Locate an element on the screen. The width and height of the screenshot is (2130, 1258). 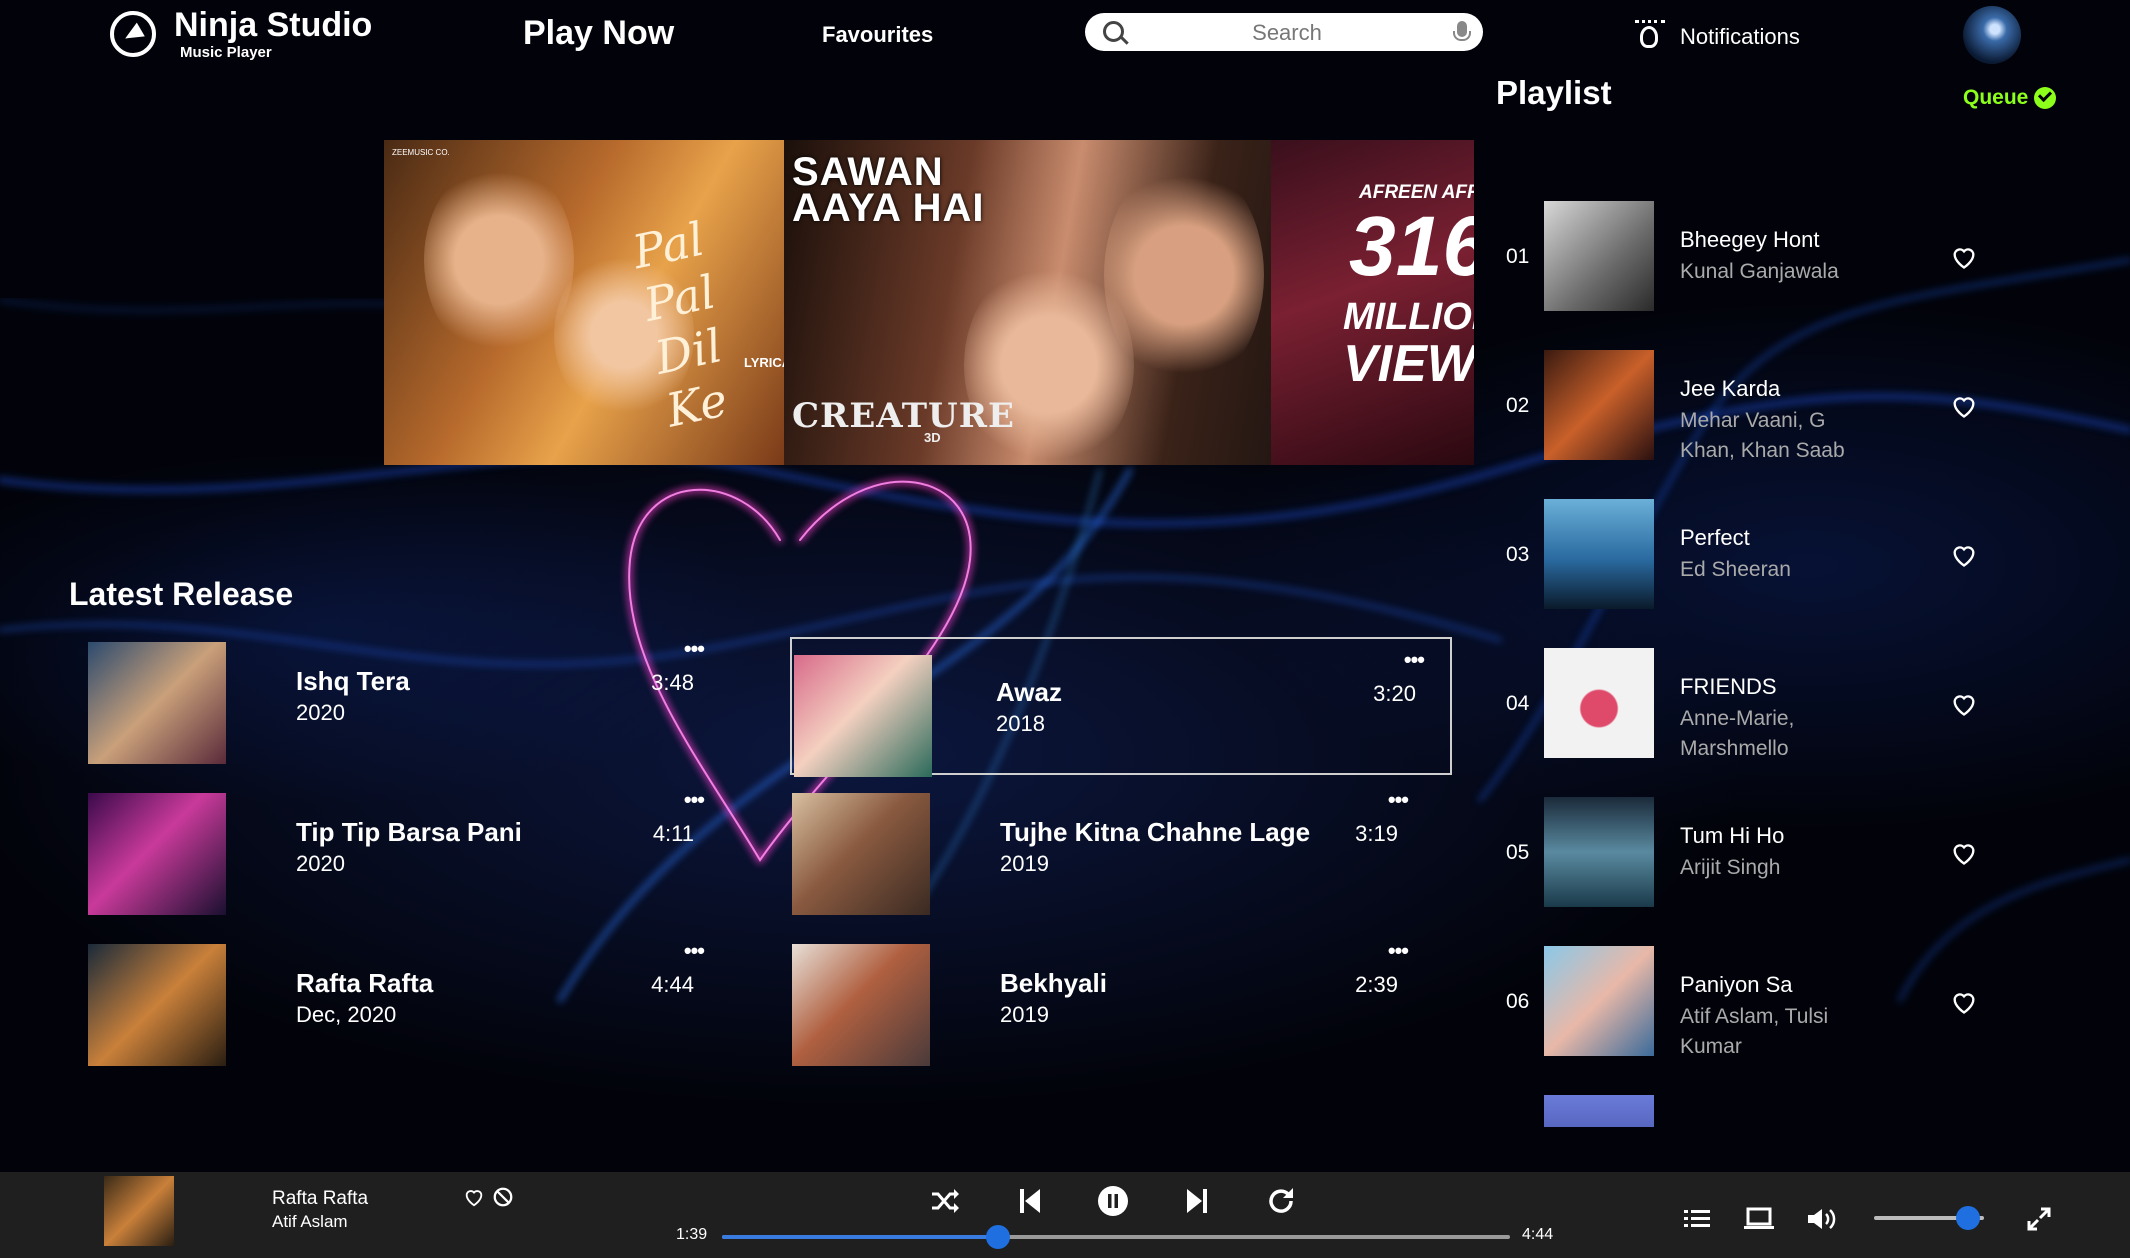
track-title: Bheegey Hont is located at coordinates (1750, 239).